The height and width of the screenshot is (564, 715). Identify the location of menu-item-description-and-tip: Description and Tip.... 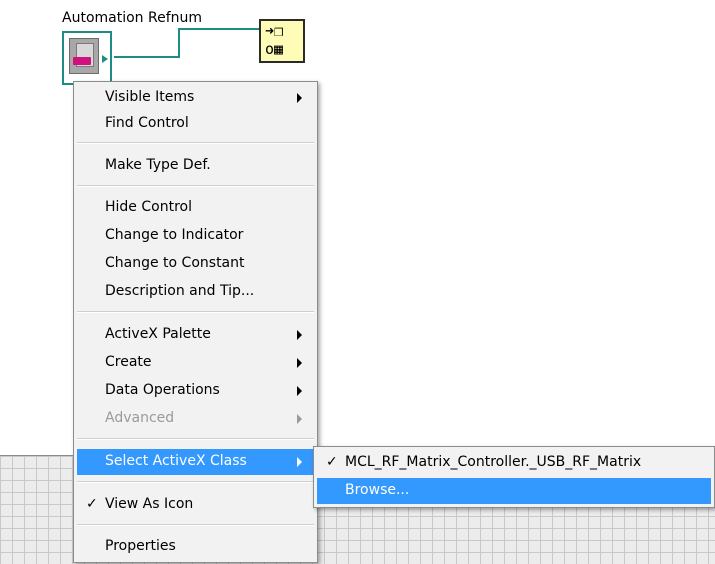
(195, 292).